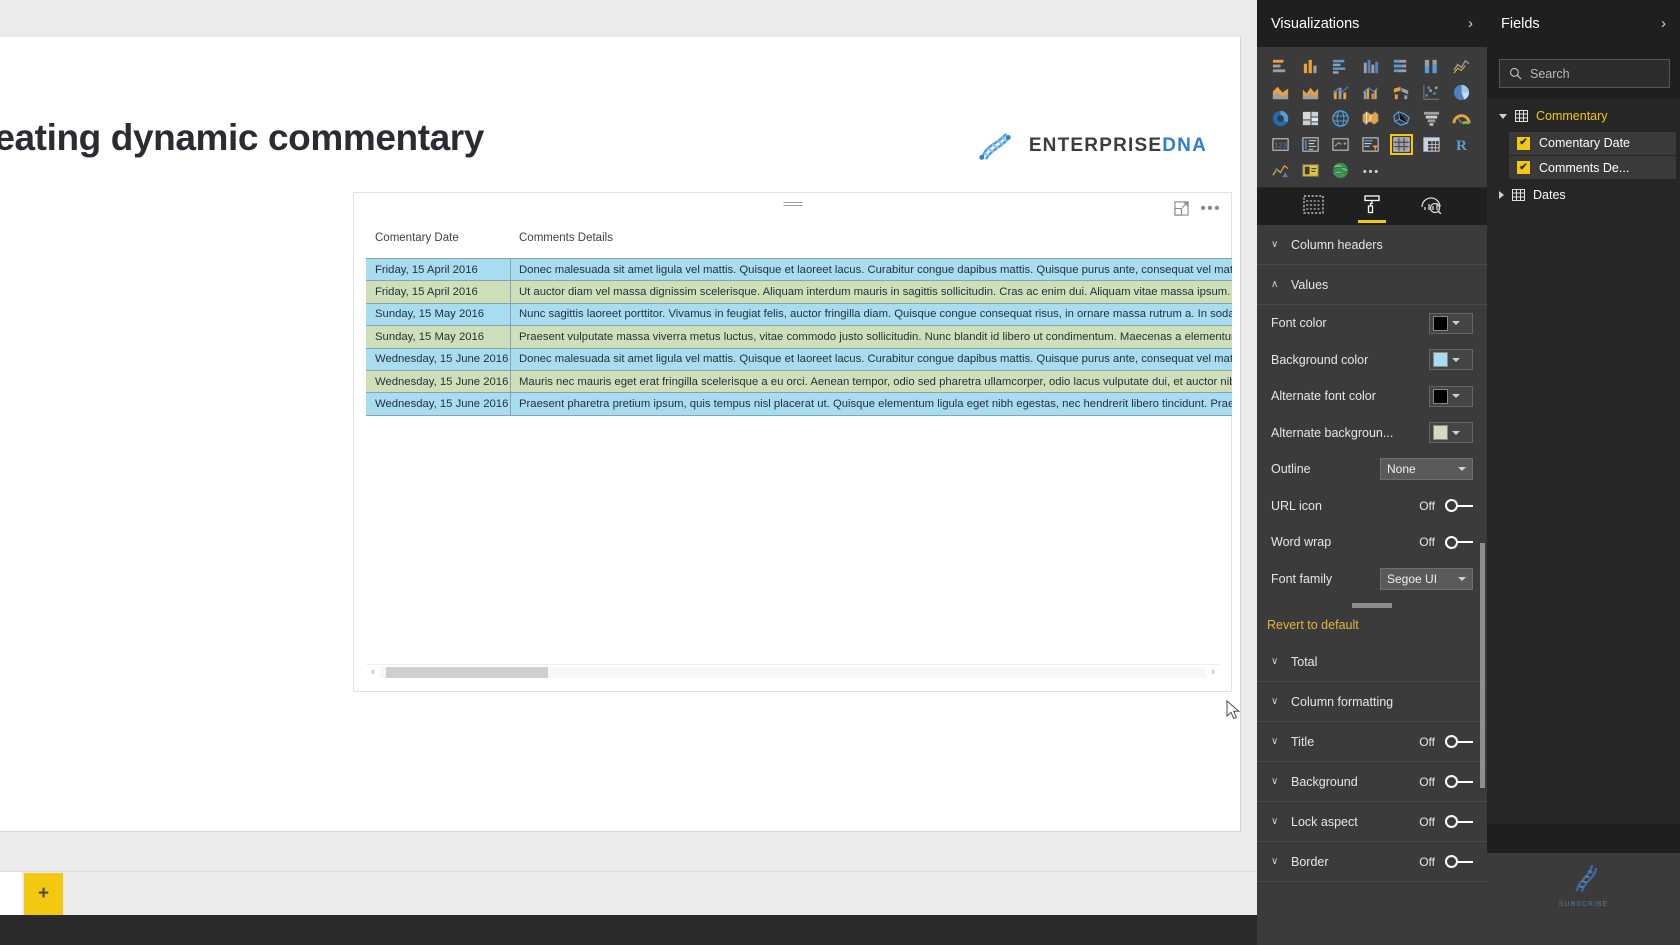 The height and width of the screenshot is (945, 1680). Describe the element at coordinates (1280, 66) in the screenshot. I see `viz-type-stacked-bar-chart` at that location.